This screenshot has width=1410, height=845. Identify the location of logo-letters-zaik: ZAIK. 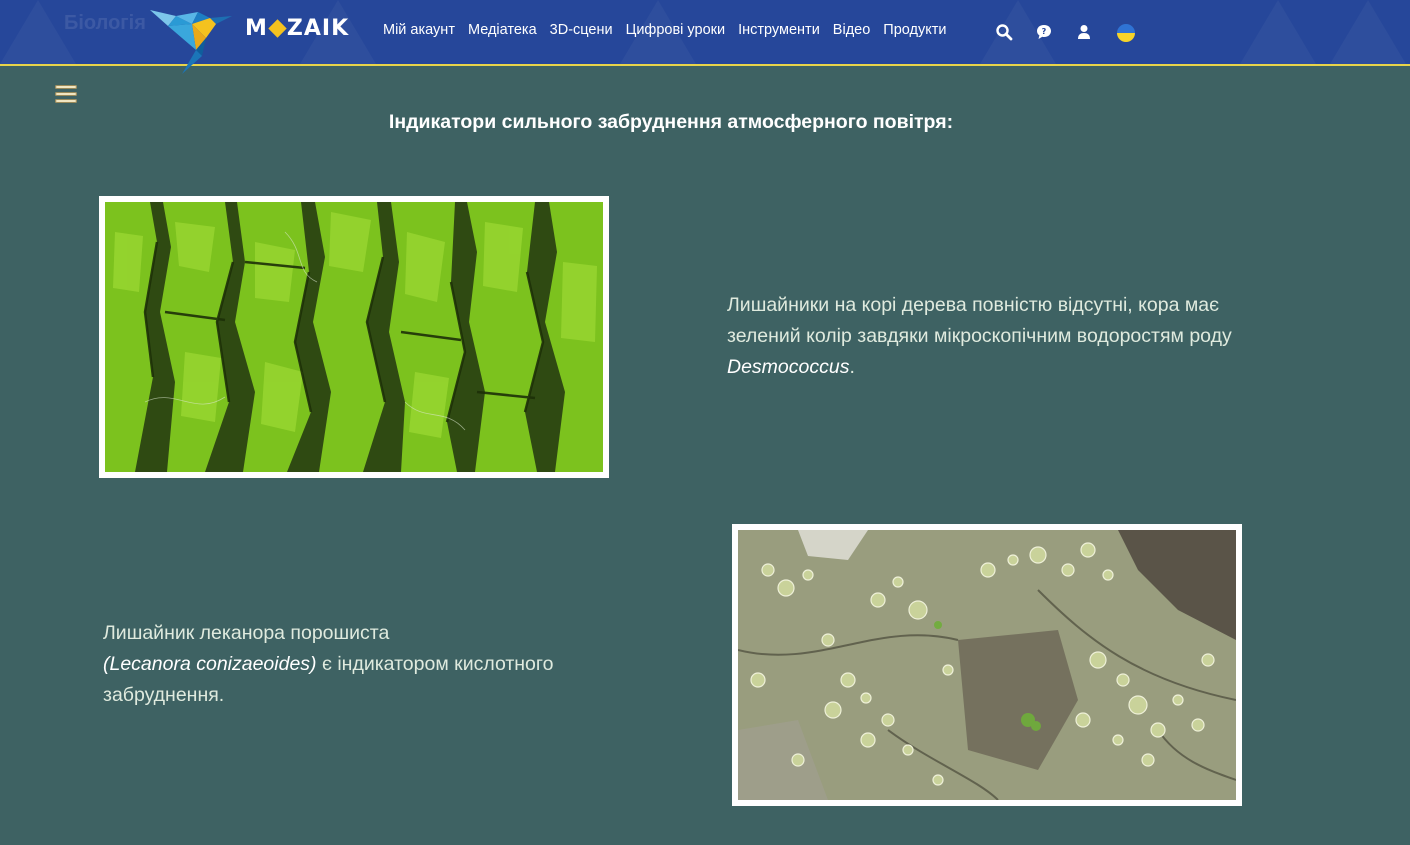
(318, 28).